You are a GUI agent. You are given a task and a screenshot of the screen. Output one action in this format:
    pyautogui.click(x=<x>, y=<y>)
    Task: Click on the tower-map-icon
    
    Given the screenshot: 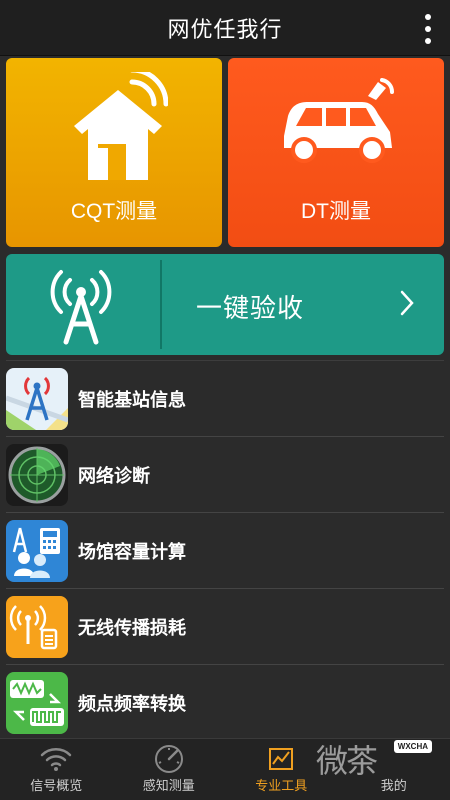 What is the action you would take?
    pyautogui.click(x=37, y=398)
    